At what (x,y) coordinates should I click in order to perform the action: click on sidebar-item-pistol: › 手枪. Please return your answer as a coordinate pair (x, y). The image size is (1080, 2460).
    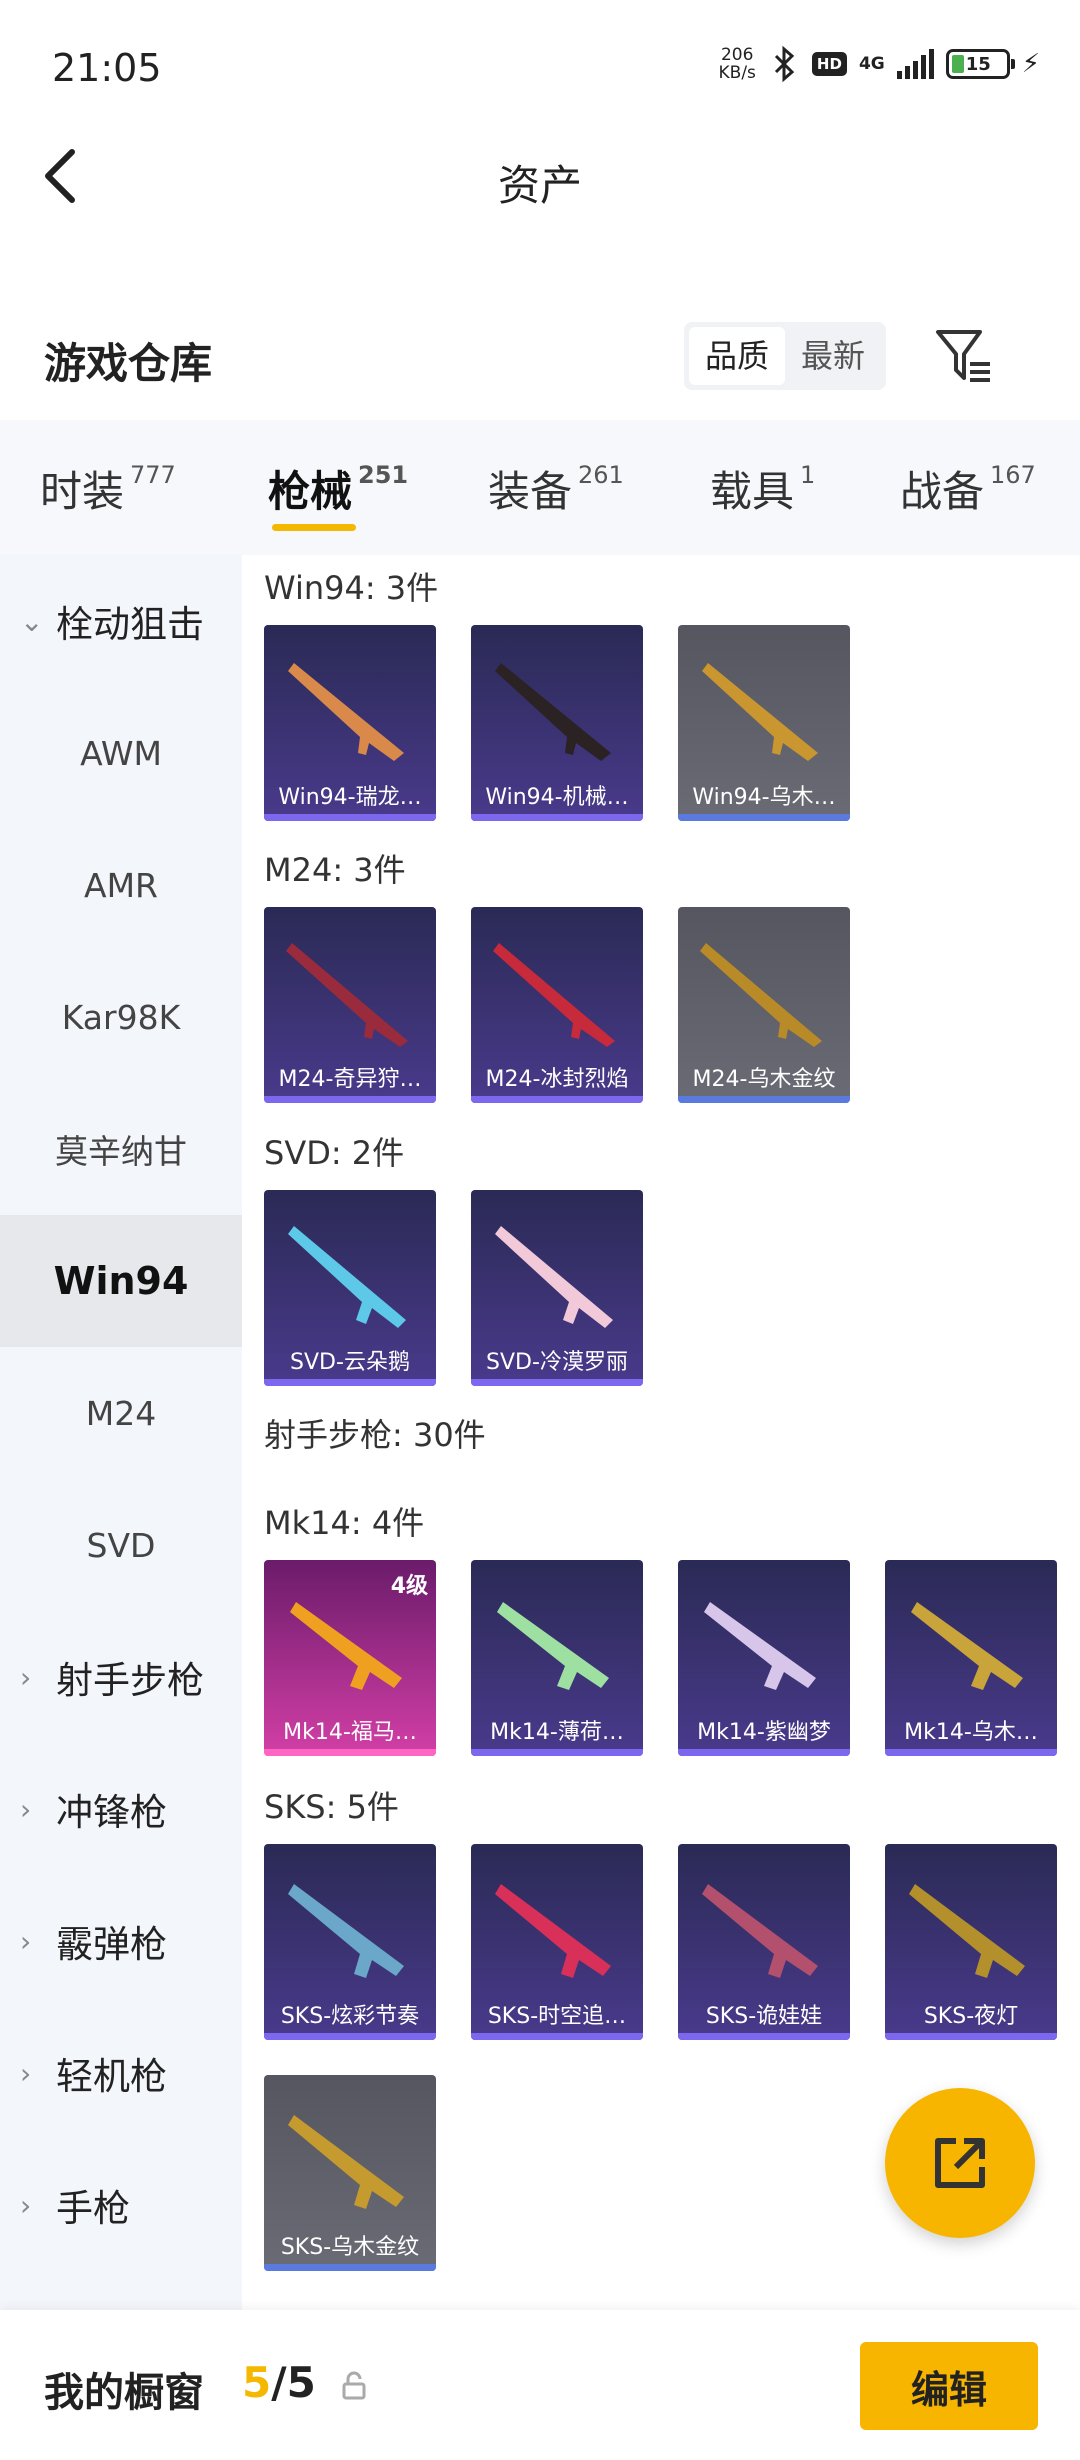
    Looking at the image, I should click on (121, 2205).